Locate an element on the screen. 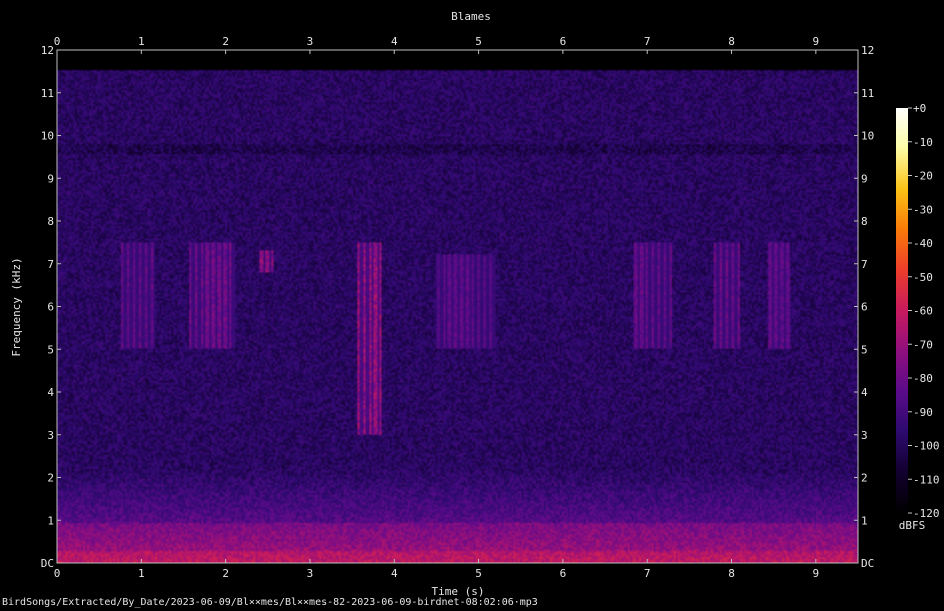 The image size is (944, 611). colorbar-tick-label: -70 is located at coordinates (923, 344).